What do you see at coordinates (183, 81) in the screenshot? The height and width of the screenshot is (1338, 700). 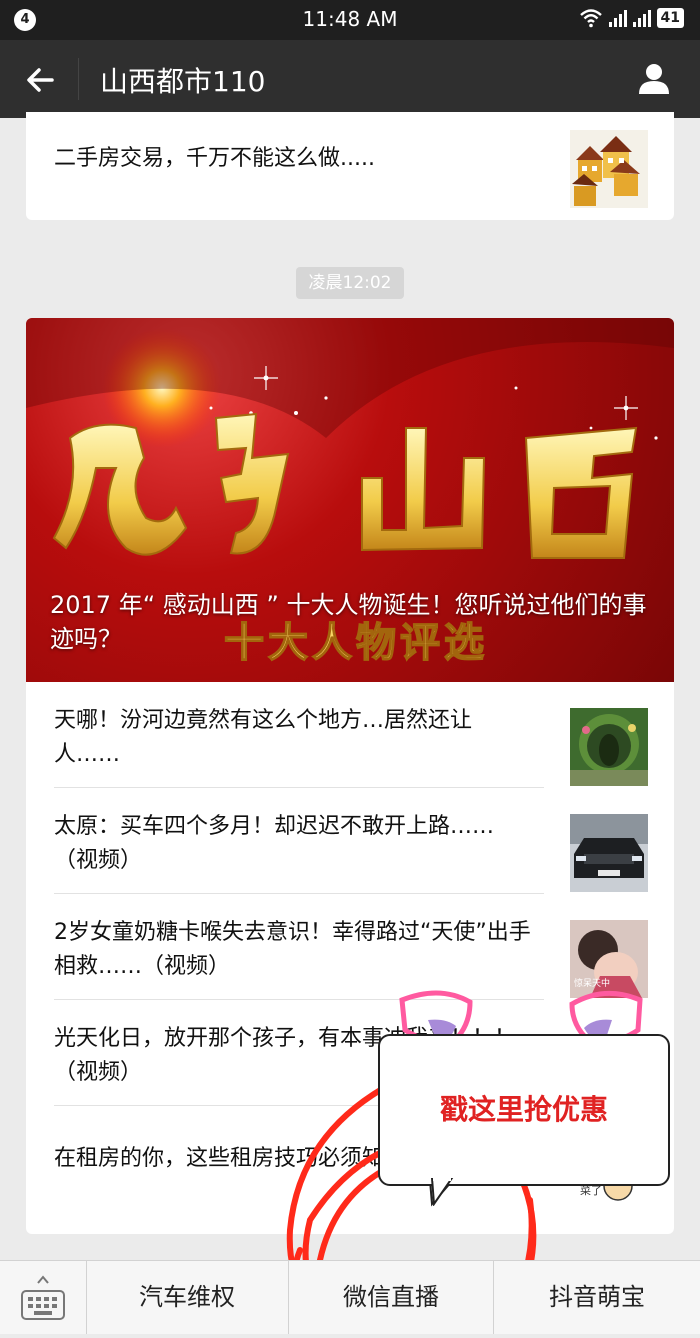 I see `page-title: 山西都市110` at bounding box center [183, 81].